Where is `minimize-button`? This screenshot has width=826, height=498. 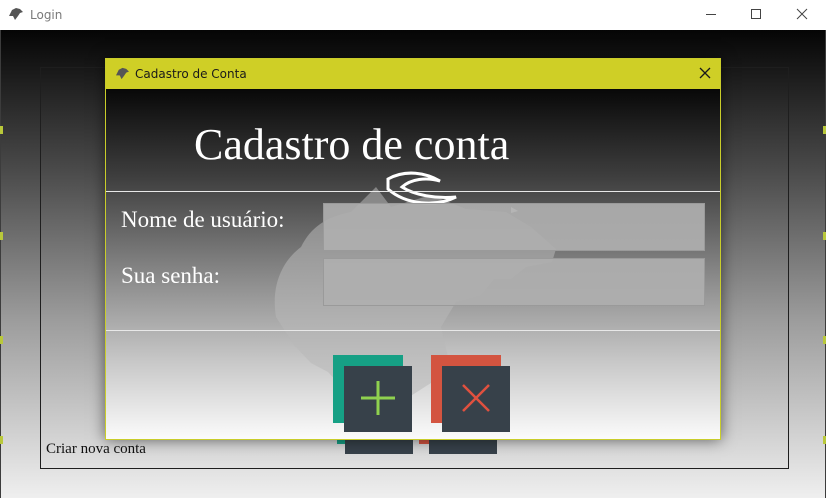 minimize-button is located at coordinates (711, 15).